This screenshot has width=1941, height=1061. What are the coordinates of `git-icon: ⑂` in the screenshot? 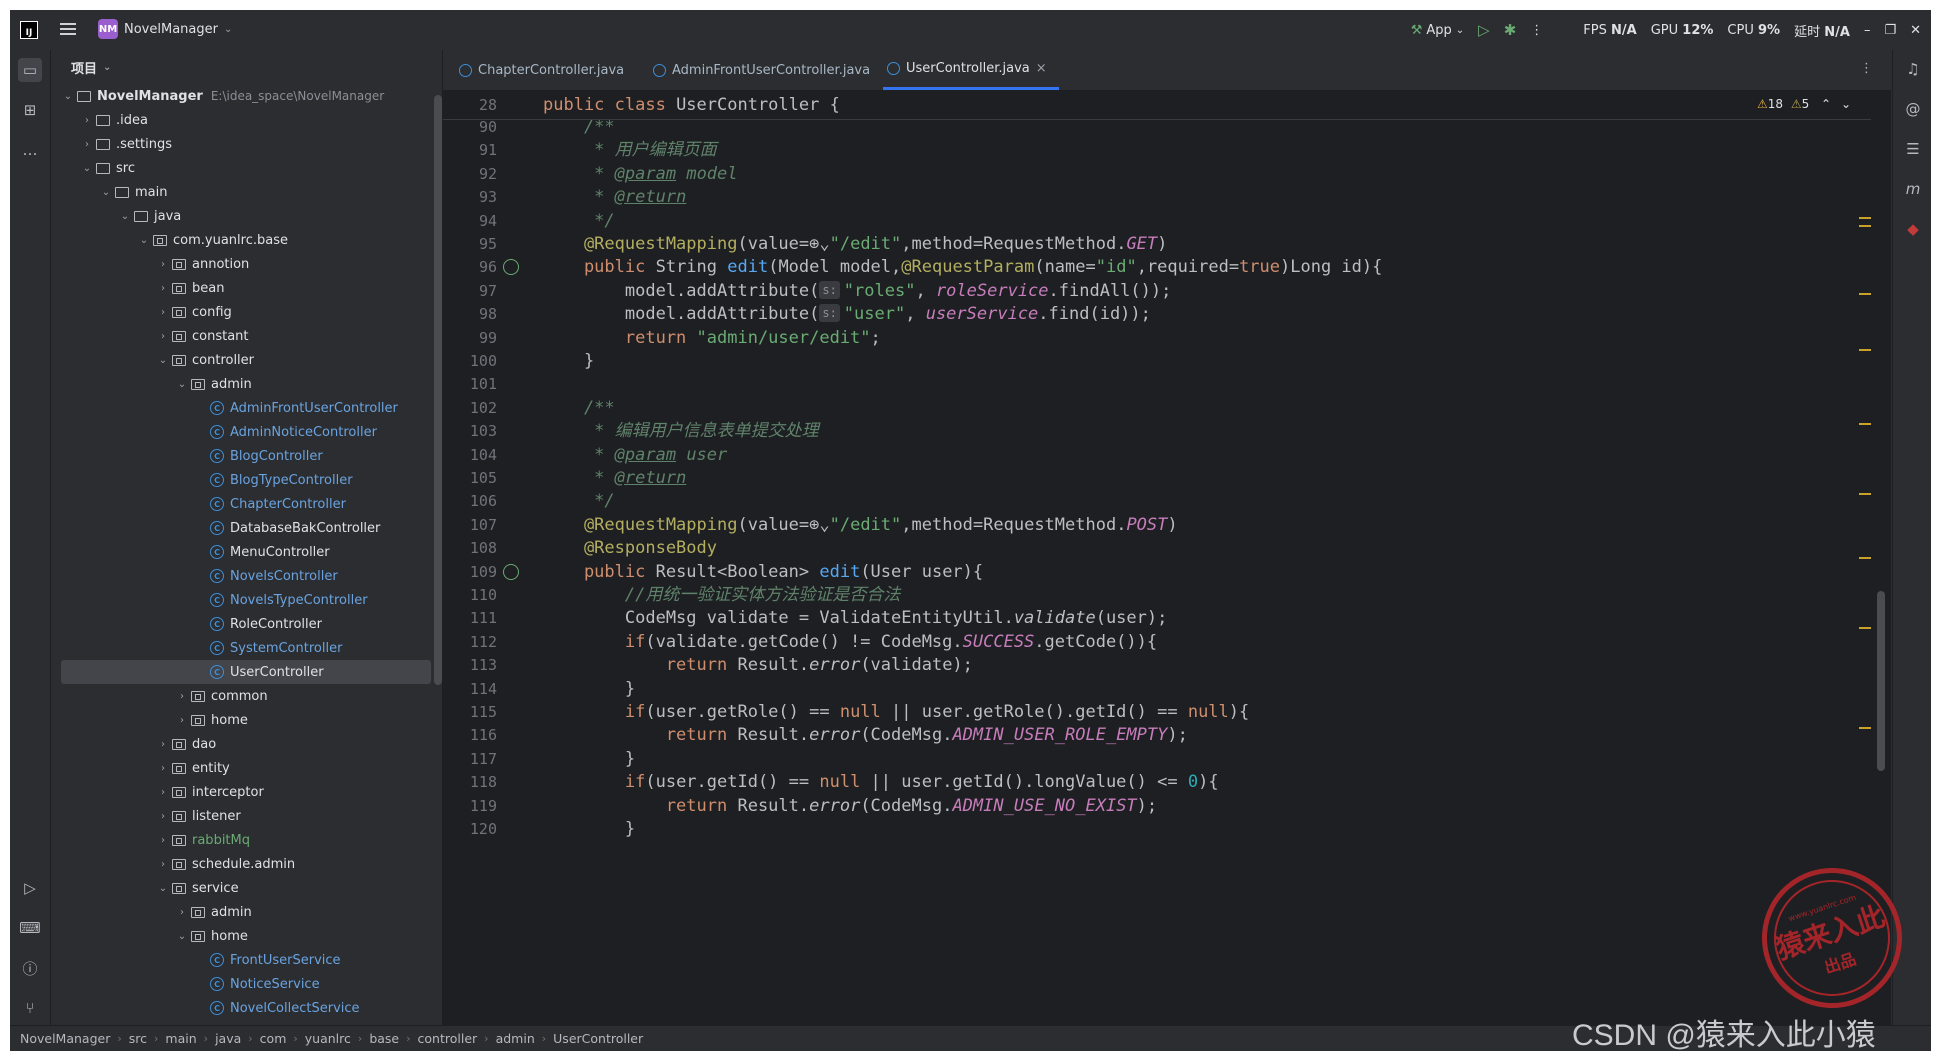 It's located at (30, 1008).